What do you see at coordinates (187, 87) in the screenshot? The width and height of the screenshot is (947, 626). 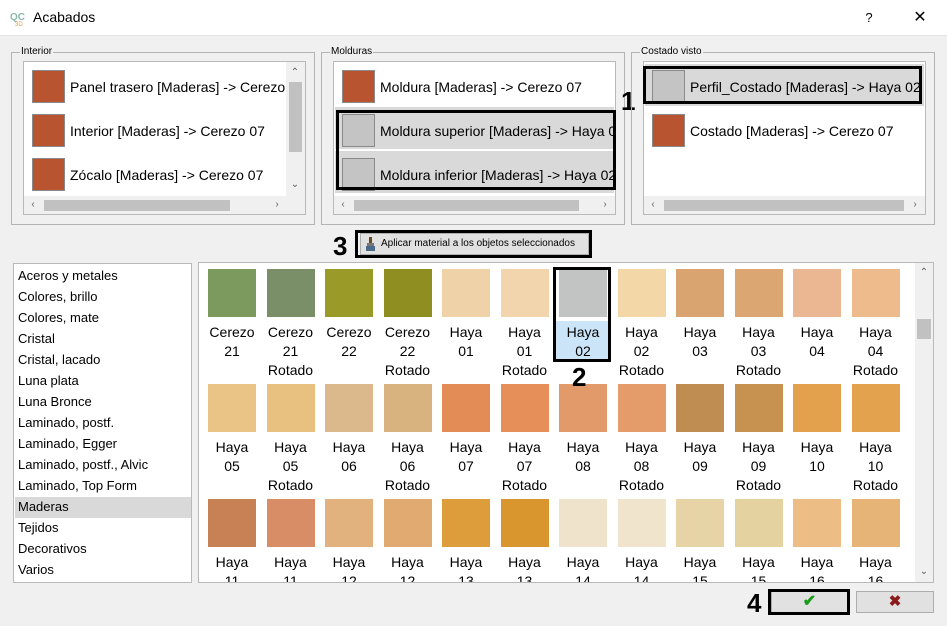 I see `interior-item: Panel trasero [Maderas] -> Cerezo 07` at bounding box center [187, 87].